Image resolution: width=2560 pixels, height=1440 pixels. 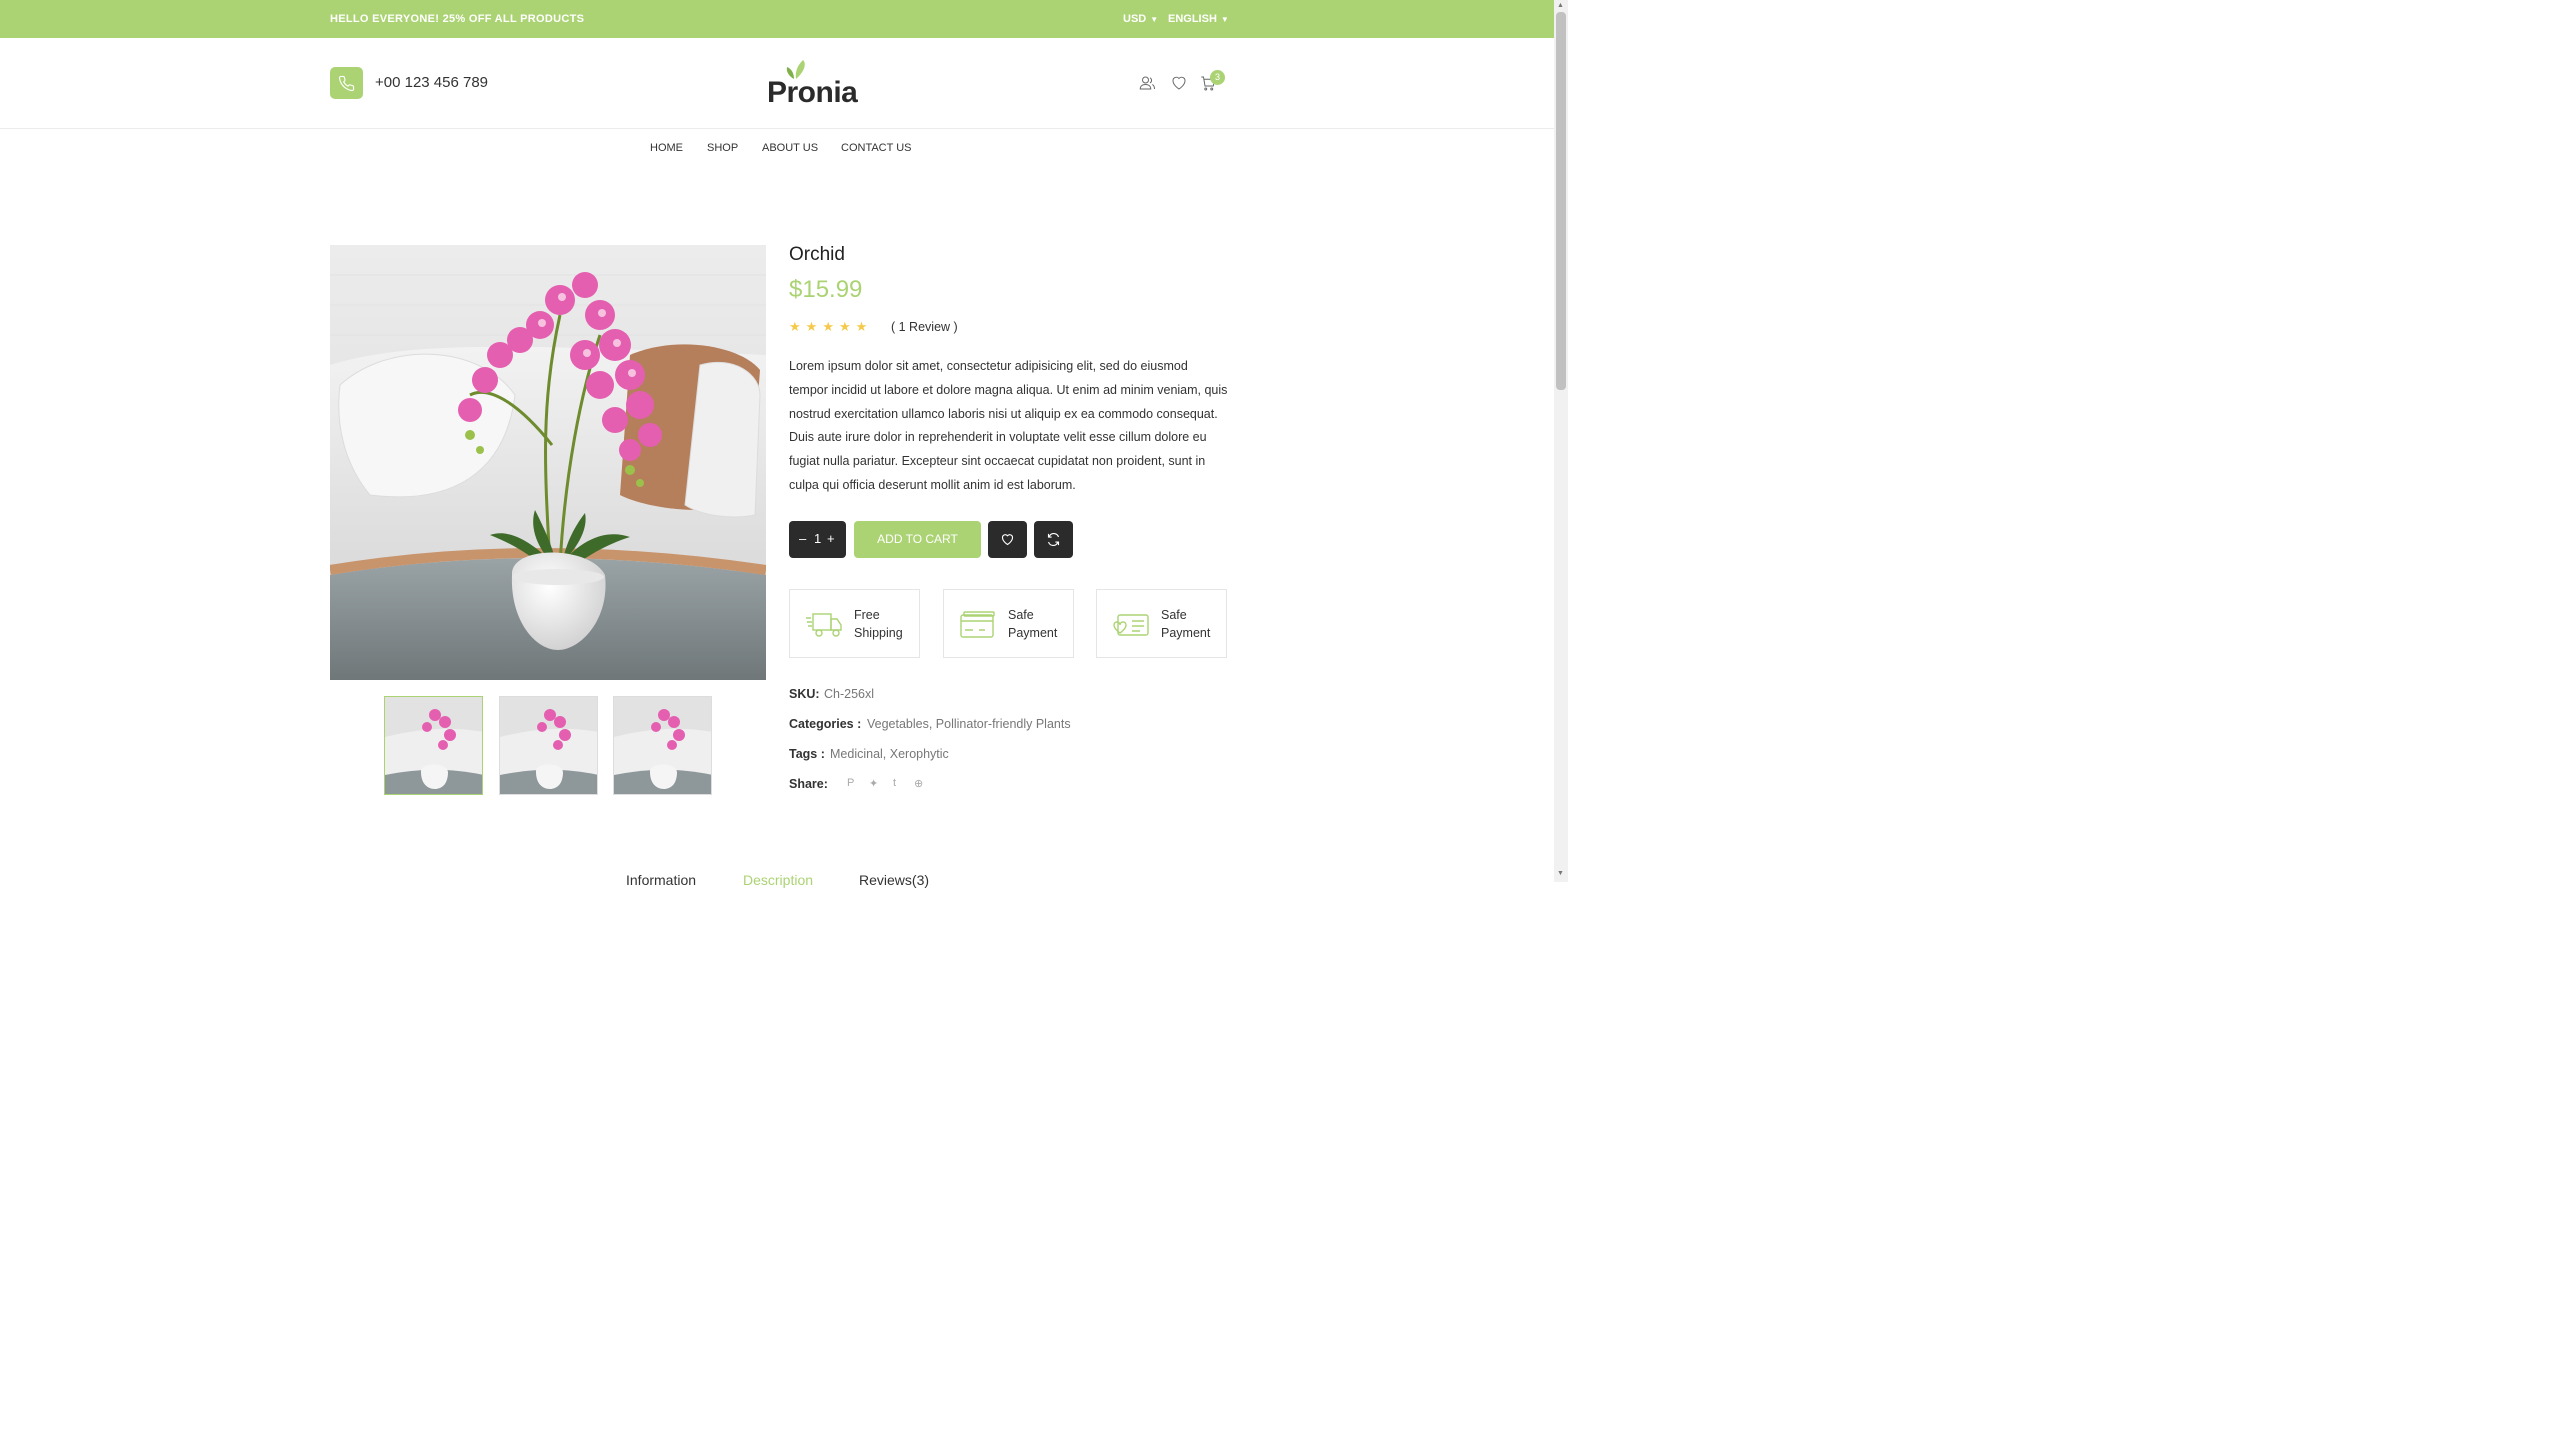 I want to click on quantity-value: 1, so click(x=817, y=538).